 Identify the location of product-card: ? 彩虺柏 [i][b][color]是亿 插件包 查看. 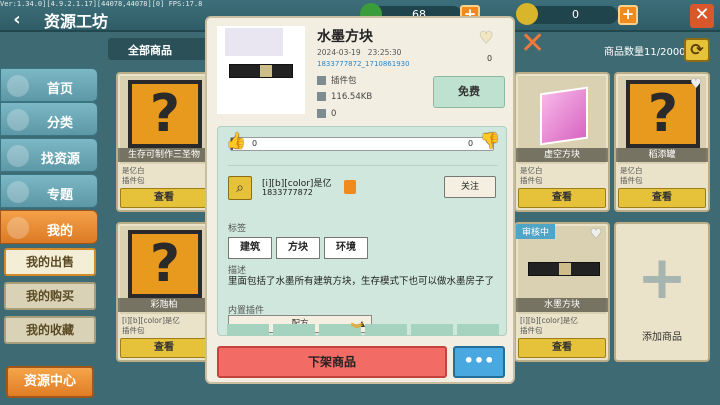
(164, 292).